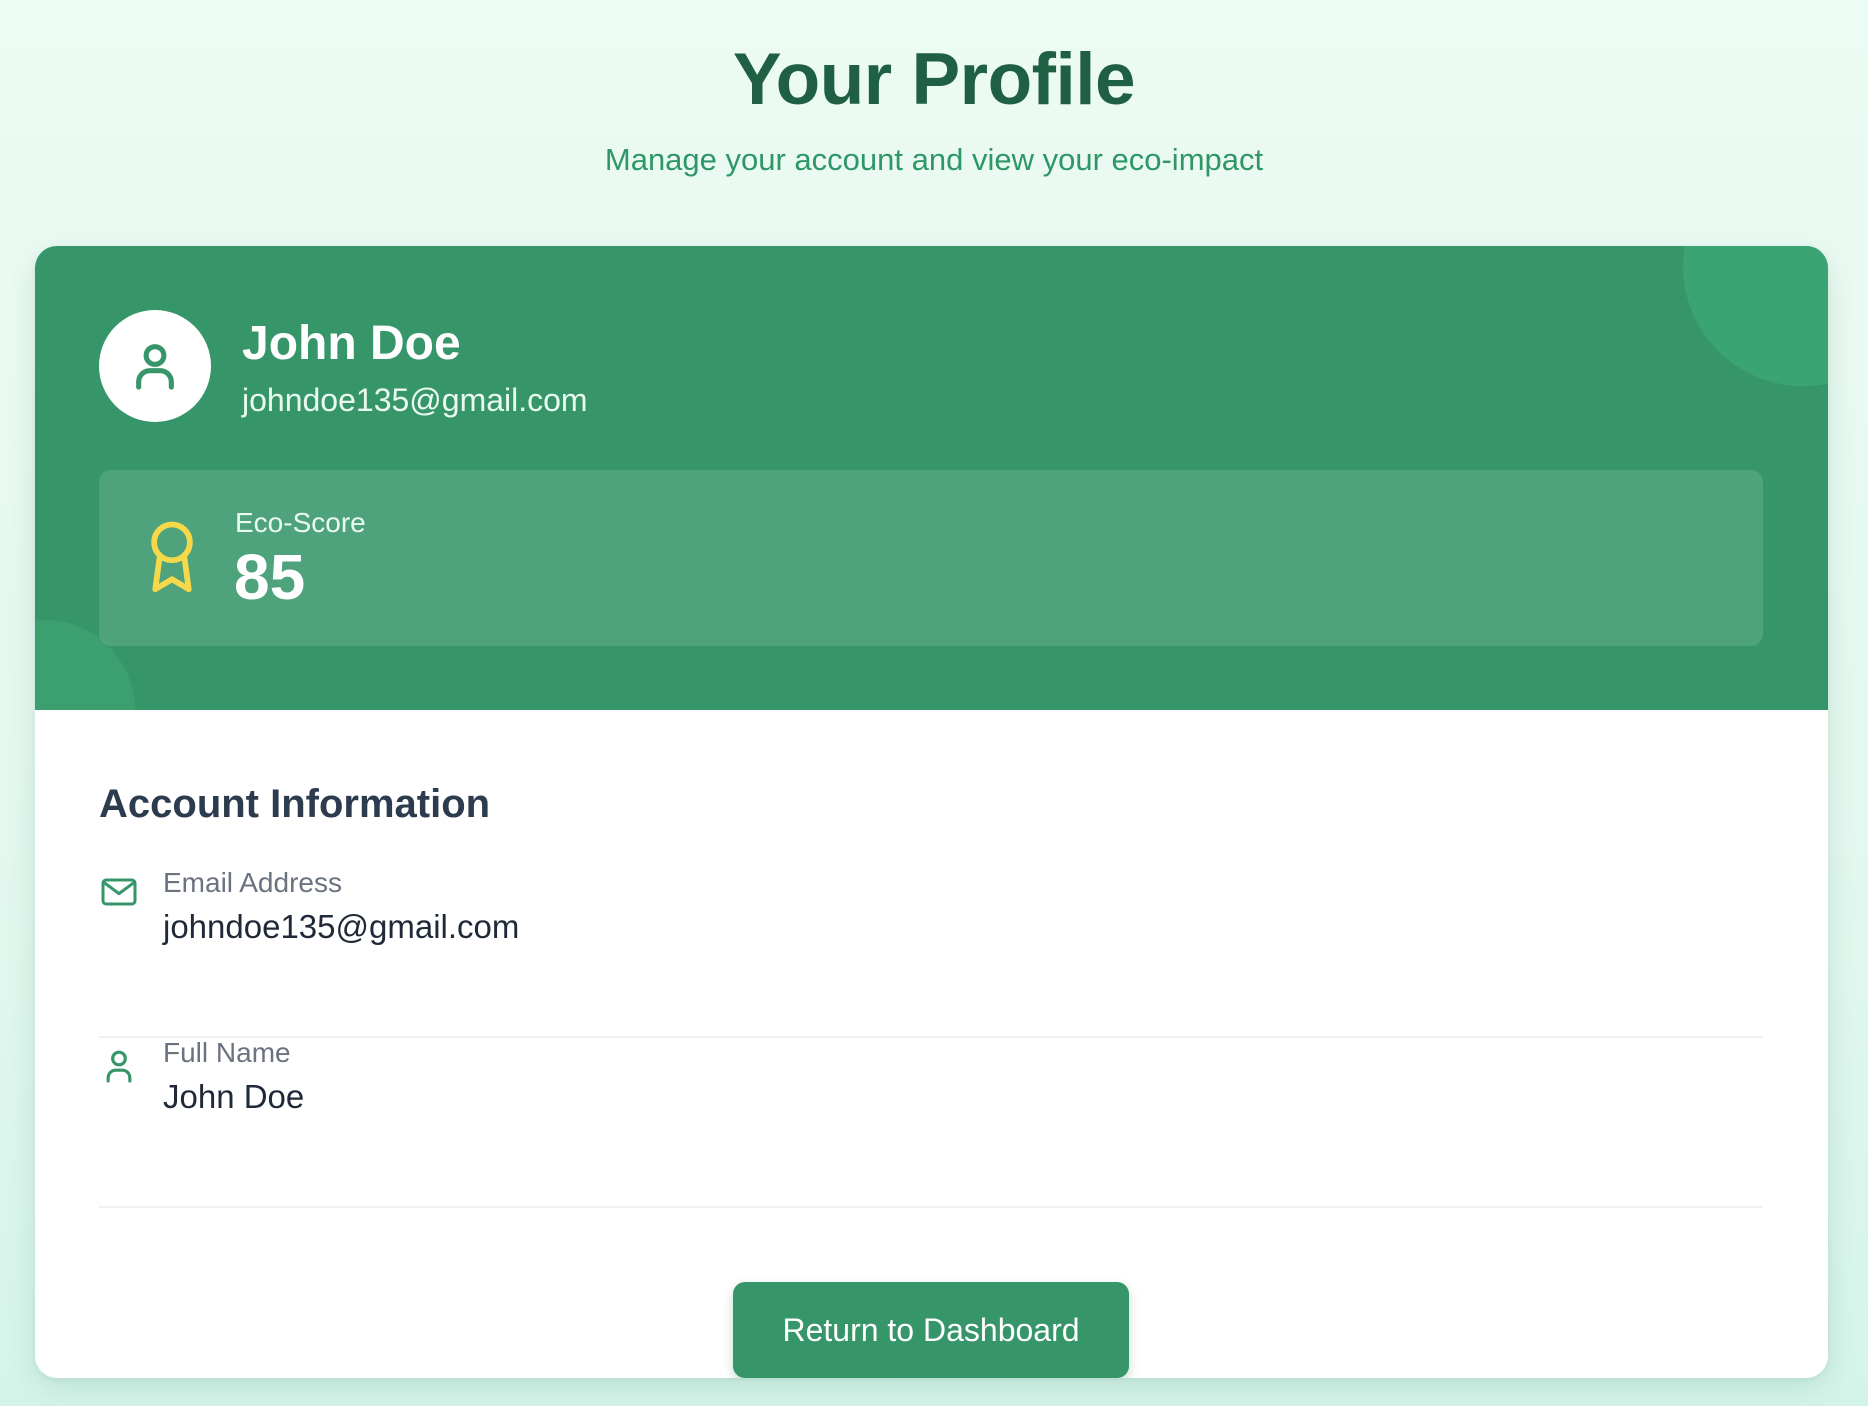 The image size is (1868, 1406). What do you see at coordinates (341, 926) in the screenshot?
I see `email-value: johndoe135@gmail.com` at bounding box center [341, 926].